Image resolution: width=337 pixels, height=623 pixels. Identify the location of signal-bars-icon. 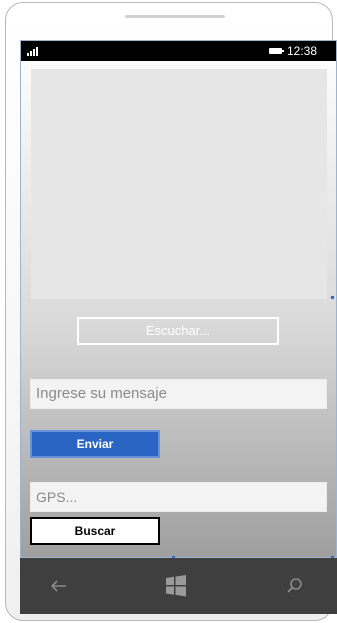
(32, 51).